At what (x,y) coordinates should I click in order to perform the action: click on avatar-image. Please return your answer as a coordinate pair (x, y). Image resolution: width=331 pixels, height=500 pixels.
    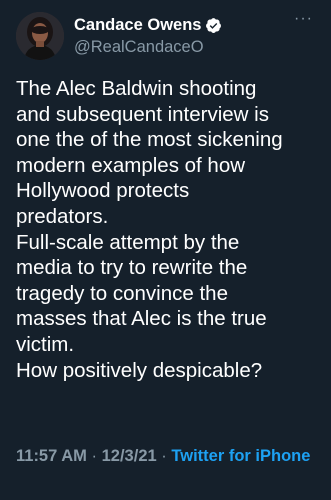
    Looking at the image, I should click on (40, 36).